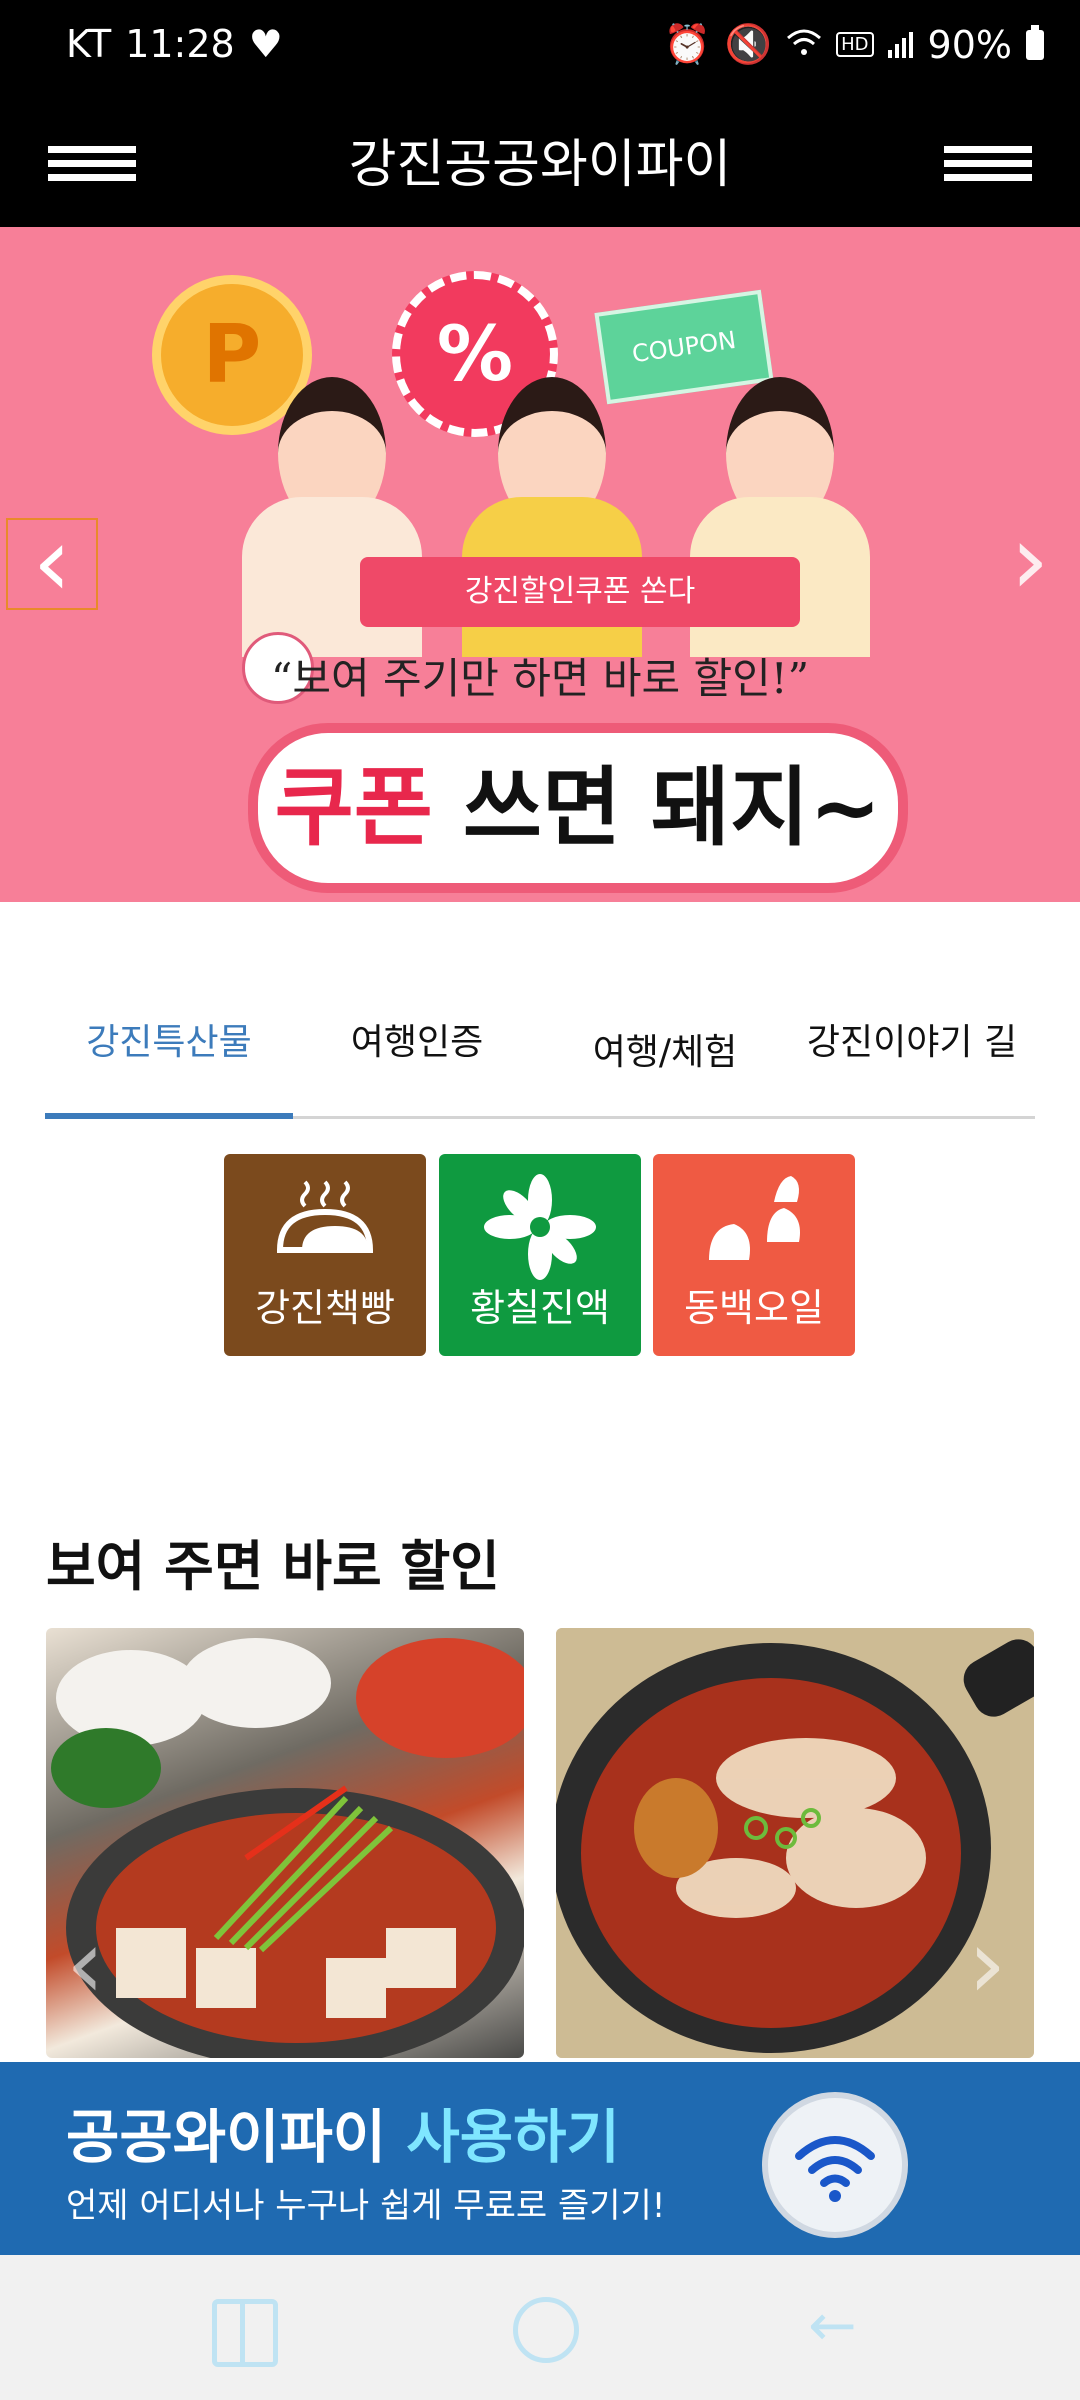 The image size is (1080, 2400). What do you see at coordinates (513, 2137) in the screenshot?
I see `promo-title-highlight: 사용하기` at bounding box center [513, 2137].